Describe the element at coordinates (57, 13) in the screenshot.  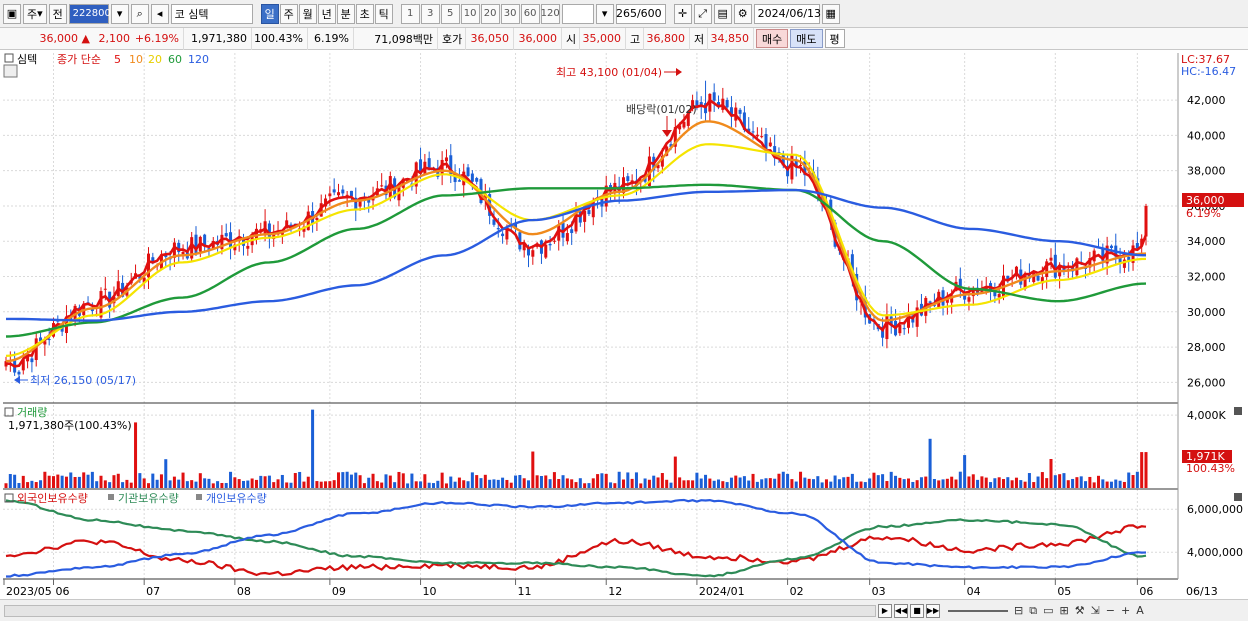
I see `prev-button: 전` at that location.